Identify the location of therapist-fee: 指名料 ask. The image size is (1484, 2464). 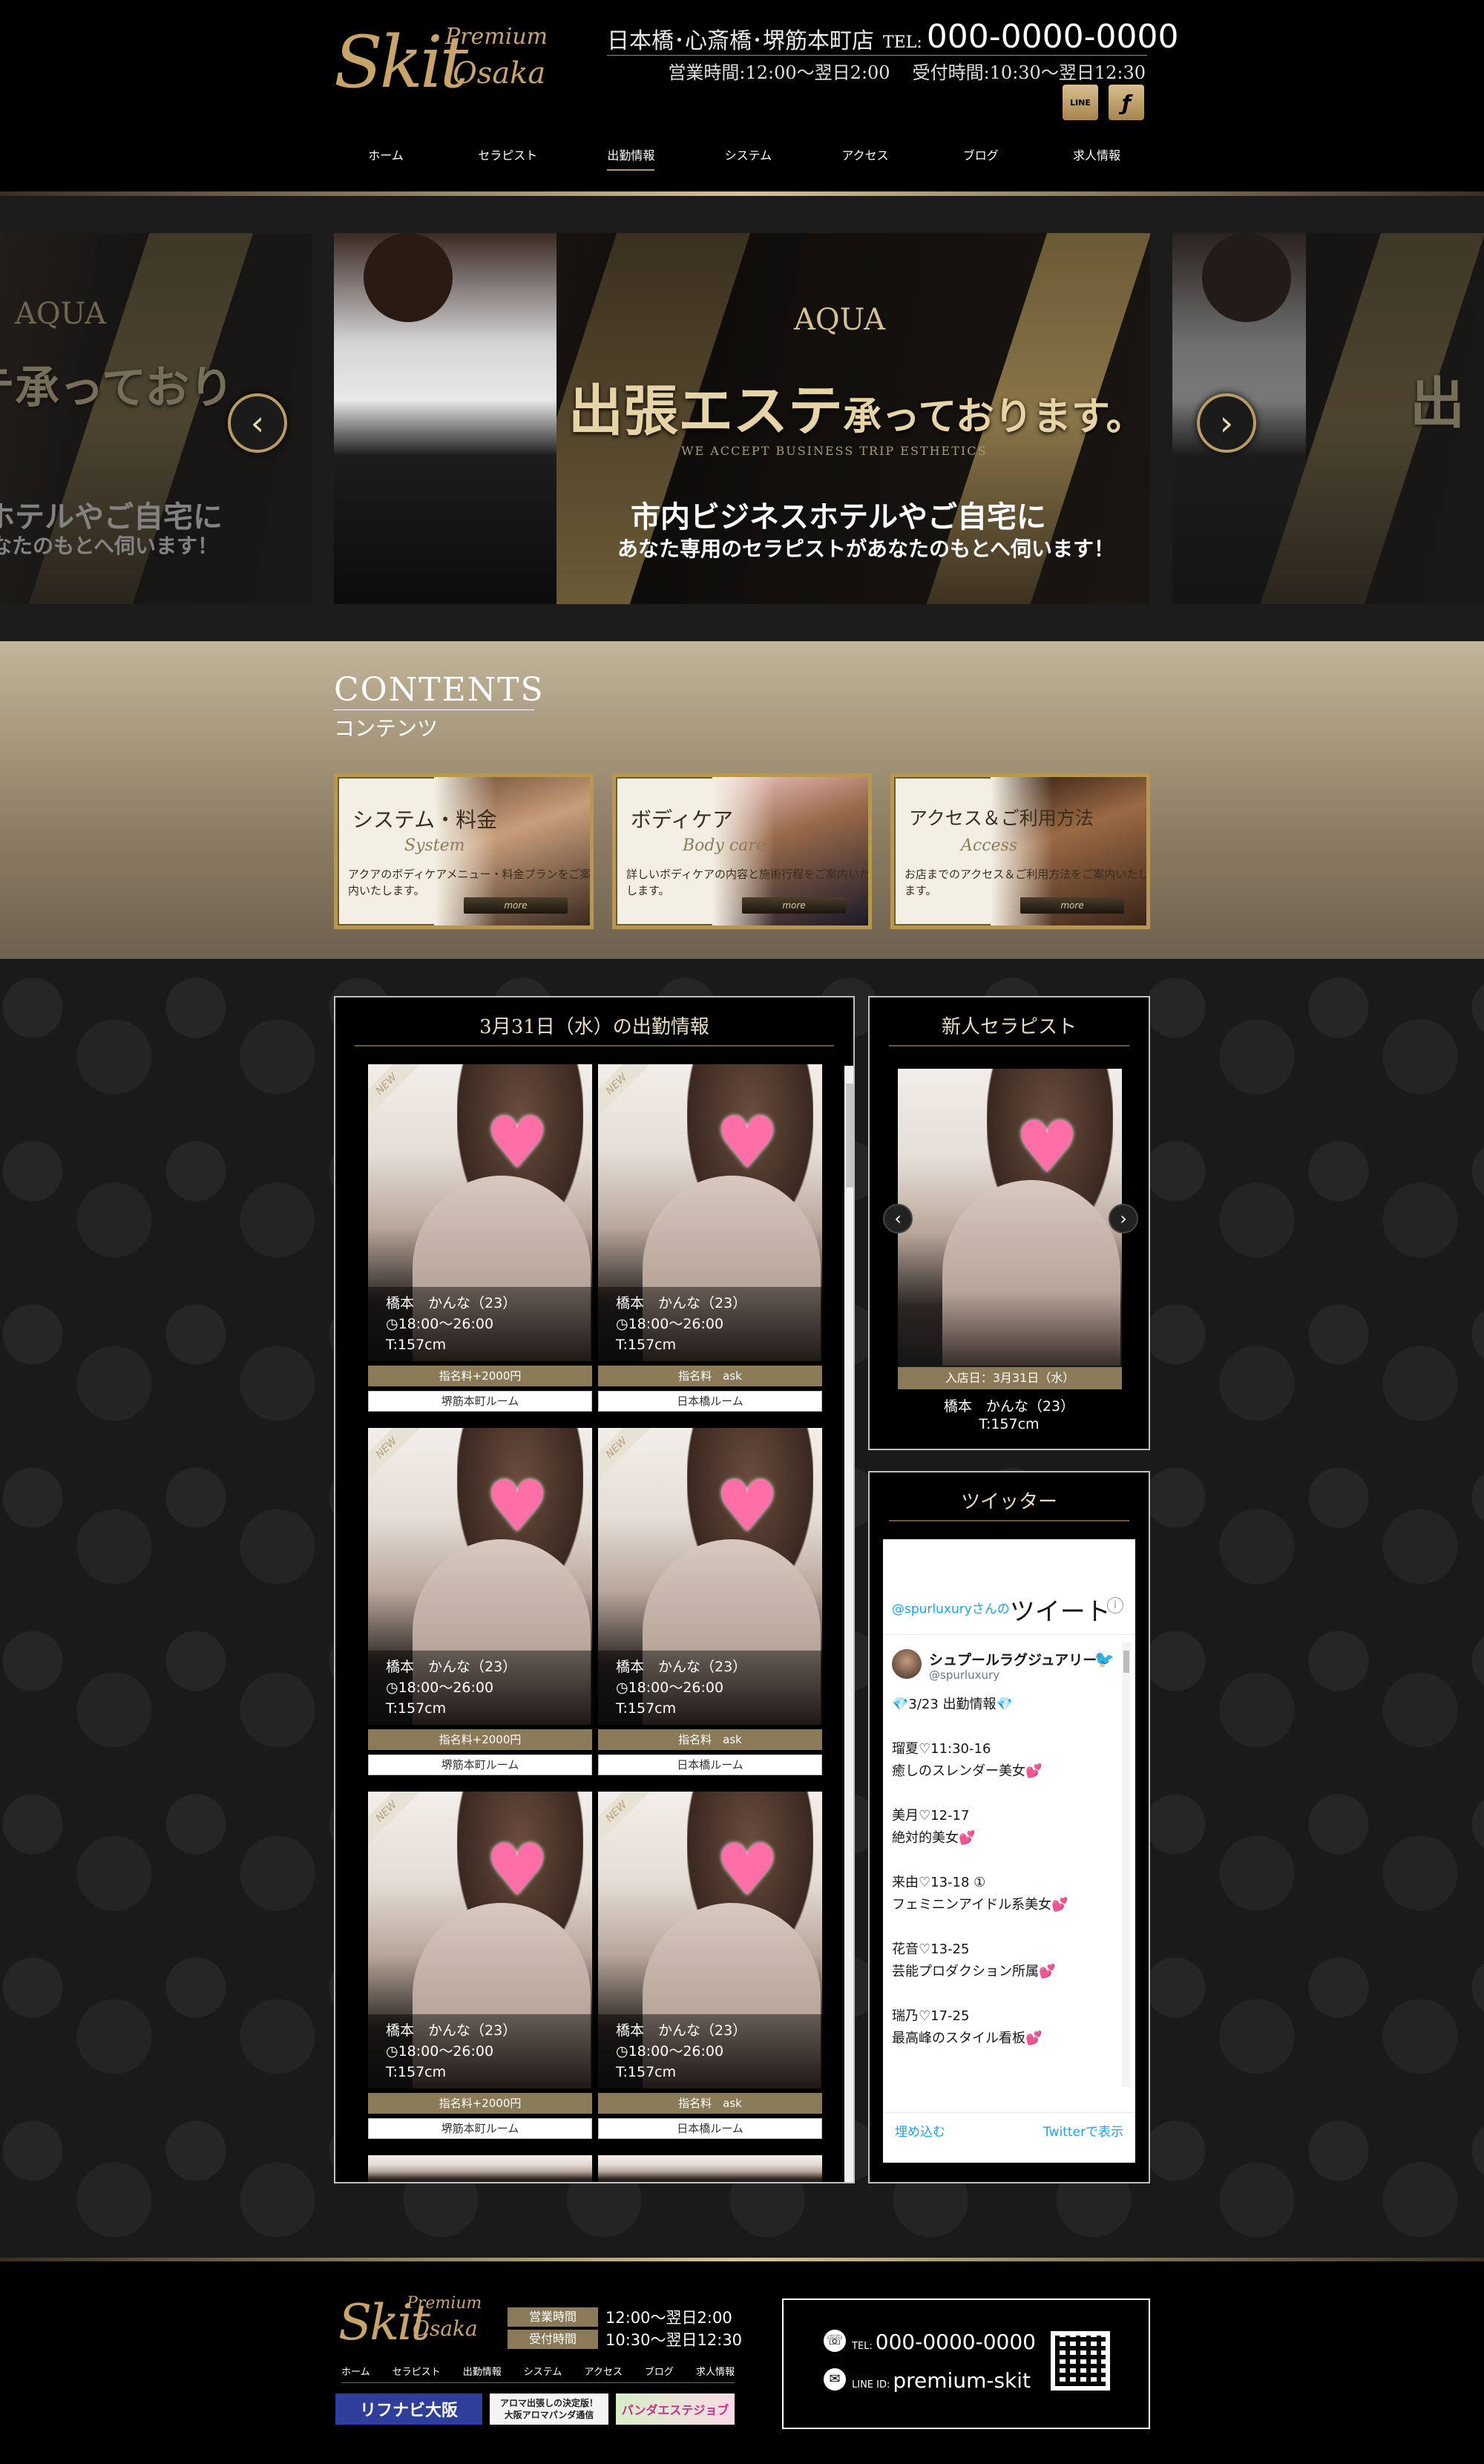
(710, 1376).